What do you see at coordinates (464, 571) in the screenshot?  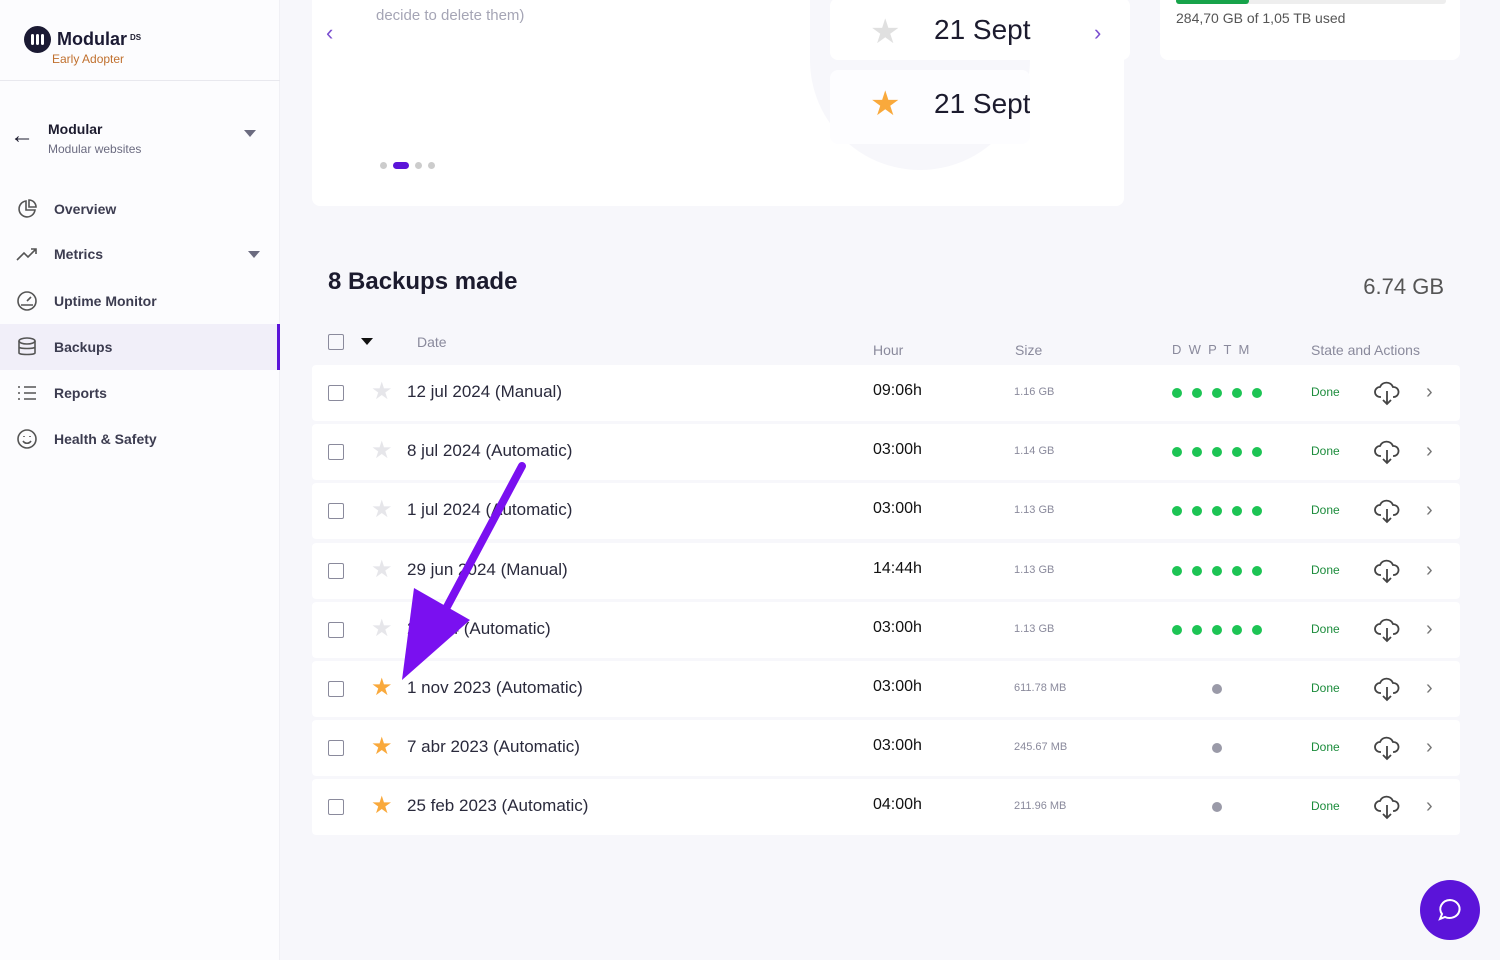 I see `annotation-arrow` at bounding box center [464, 571].